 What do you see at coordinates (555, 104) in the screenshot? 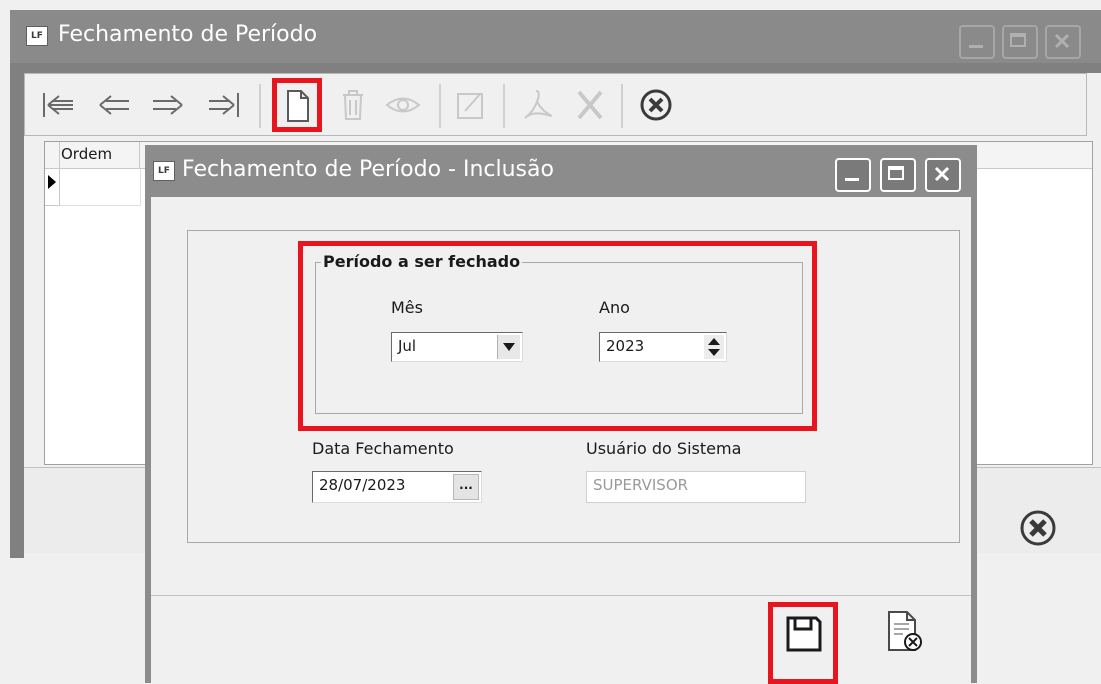
I see `toolbar` at bounding box center [555, 104].